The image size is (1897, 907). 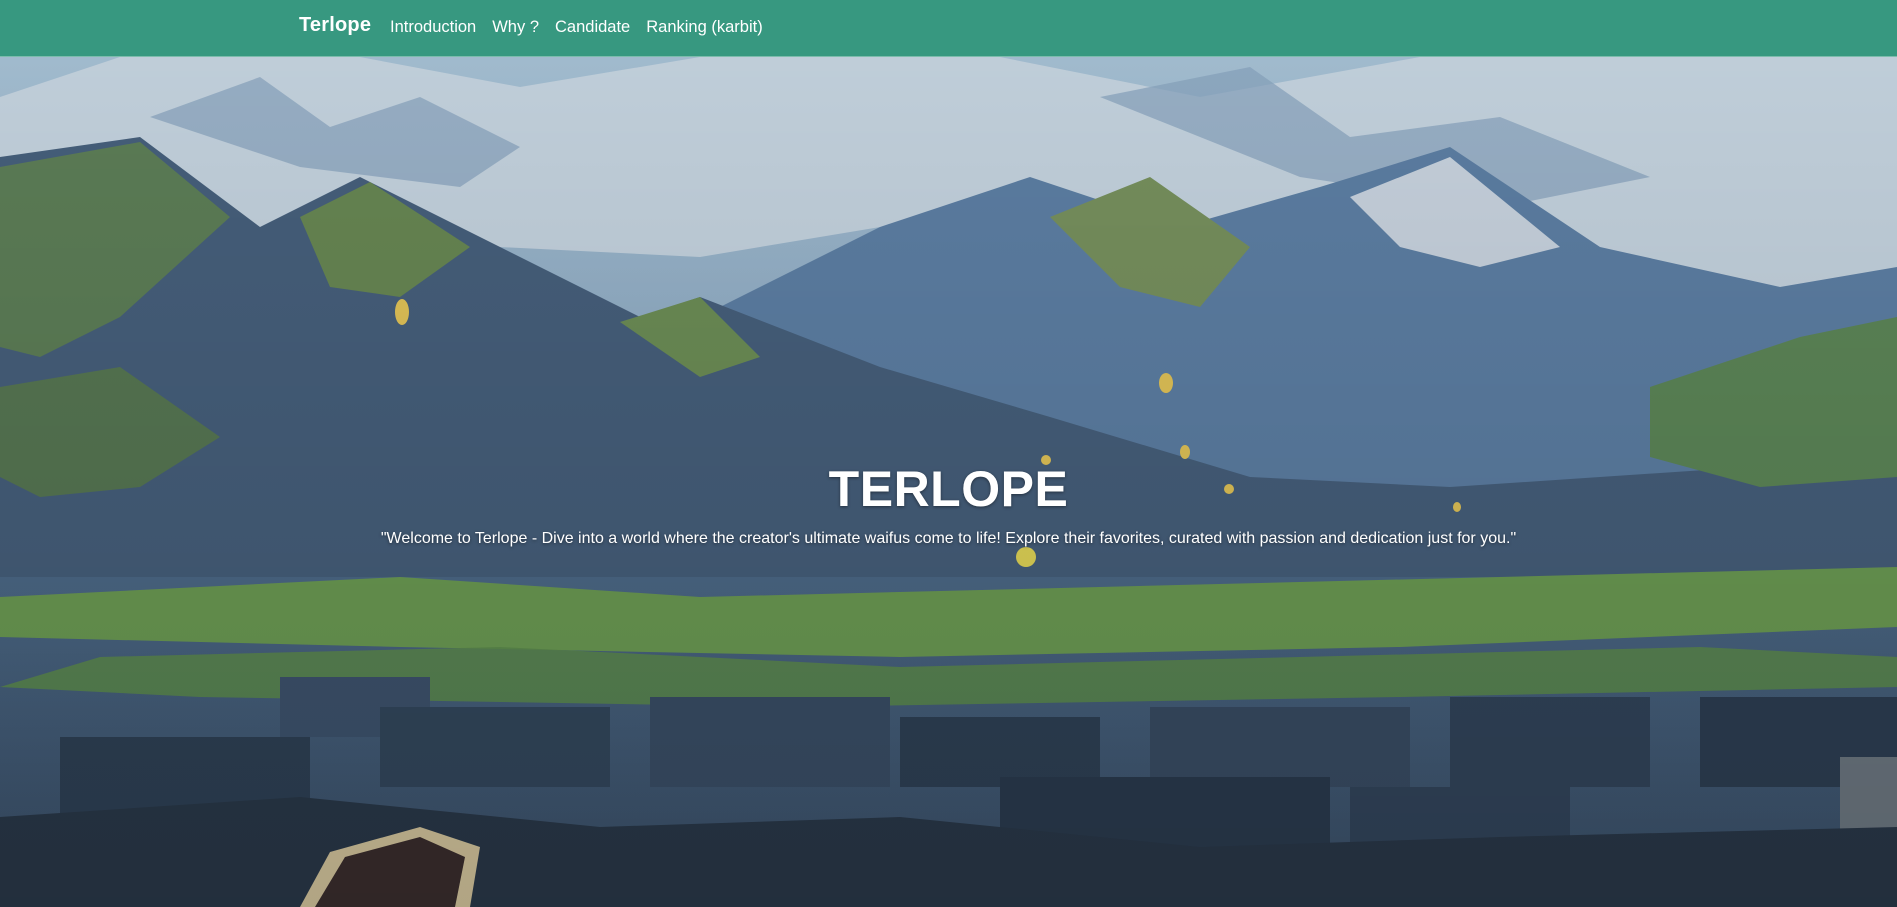 What do you see at coordinates (592, 27) in the screenshot?
I see `nav-link-candidate: Candidate` at bounding box center [592, 27].